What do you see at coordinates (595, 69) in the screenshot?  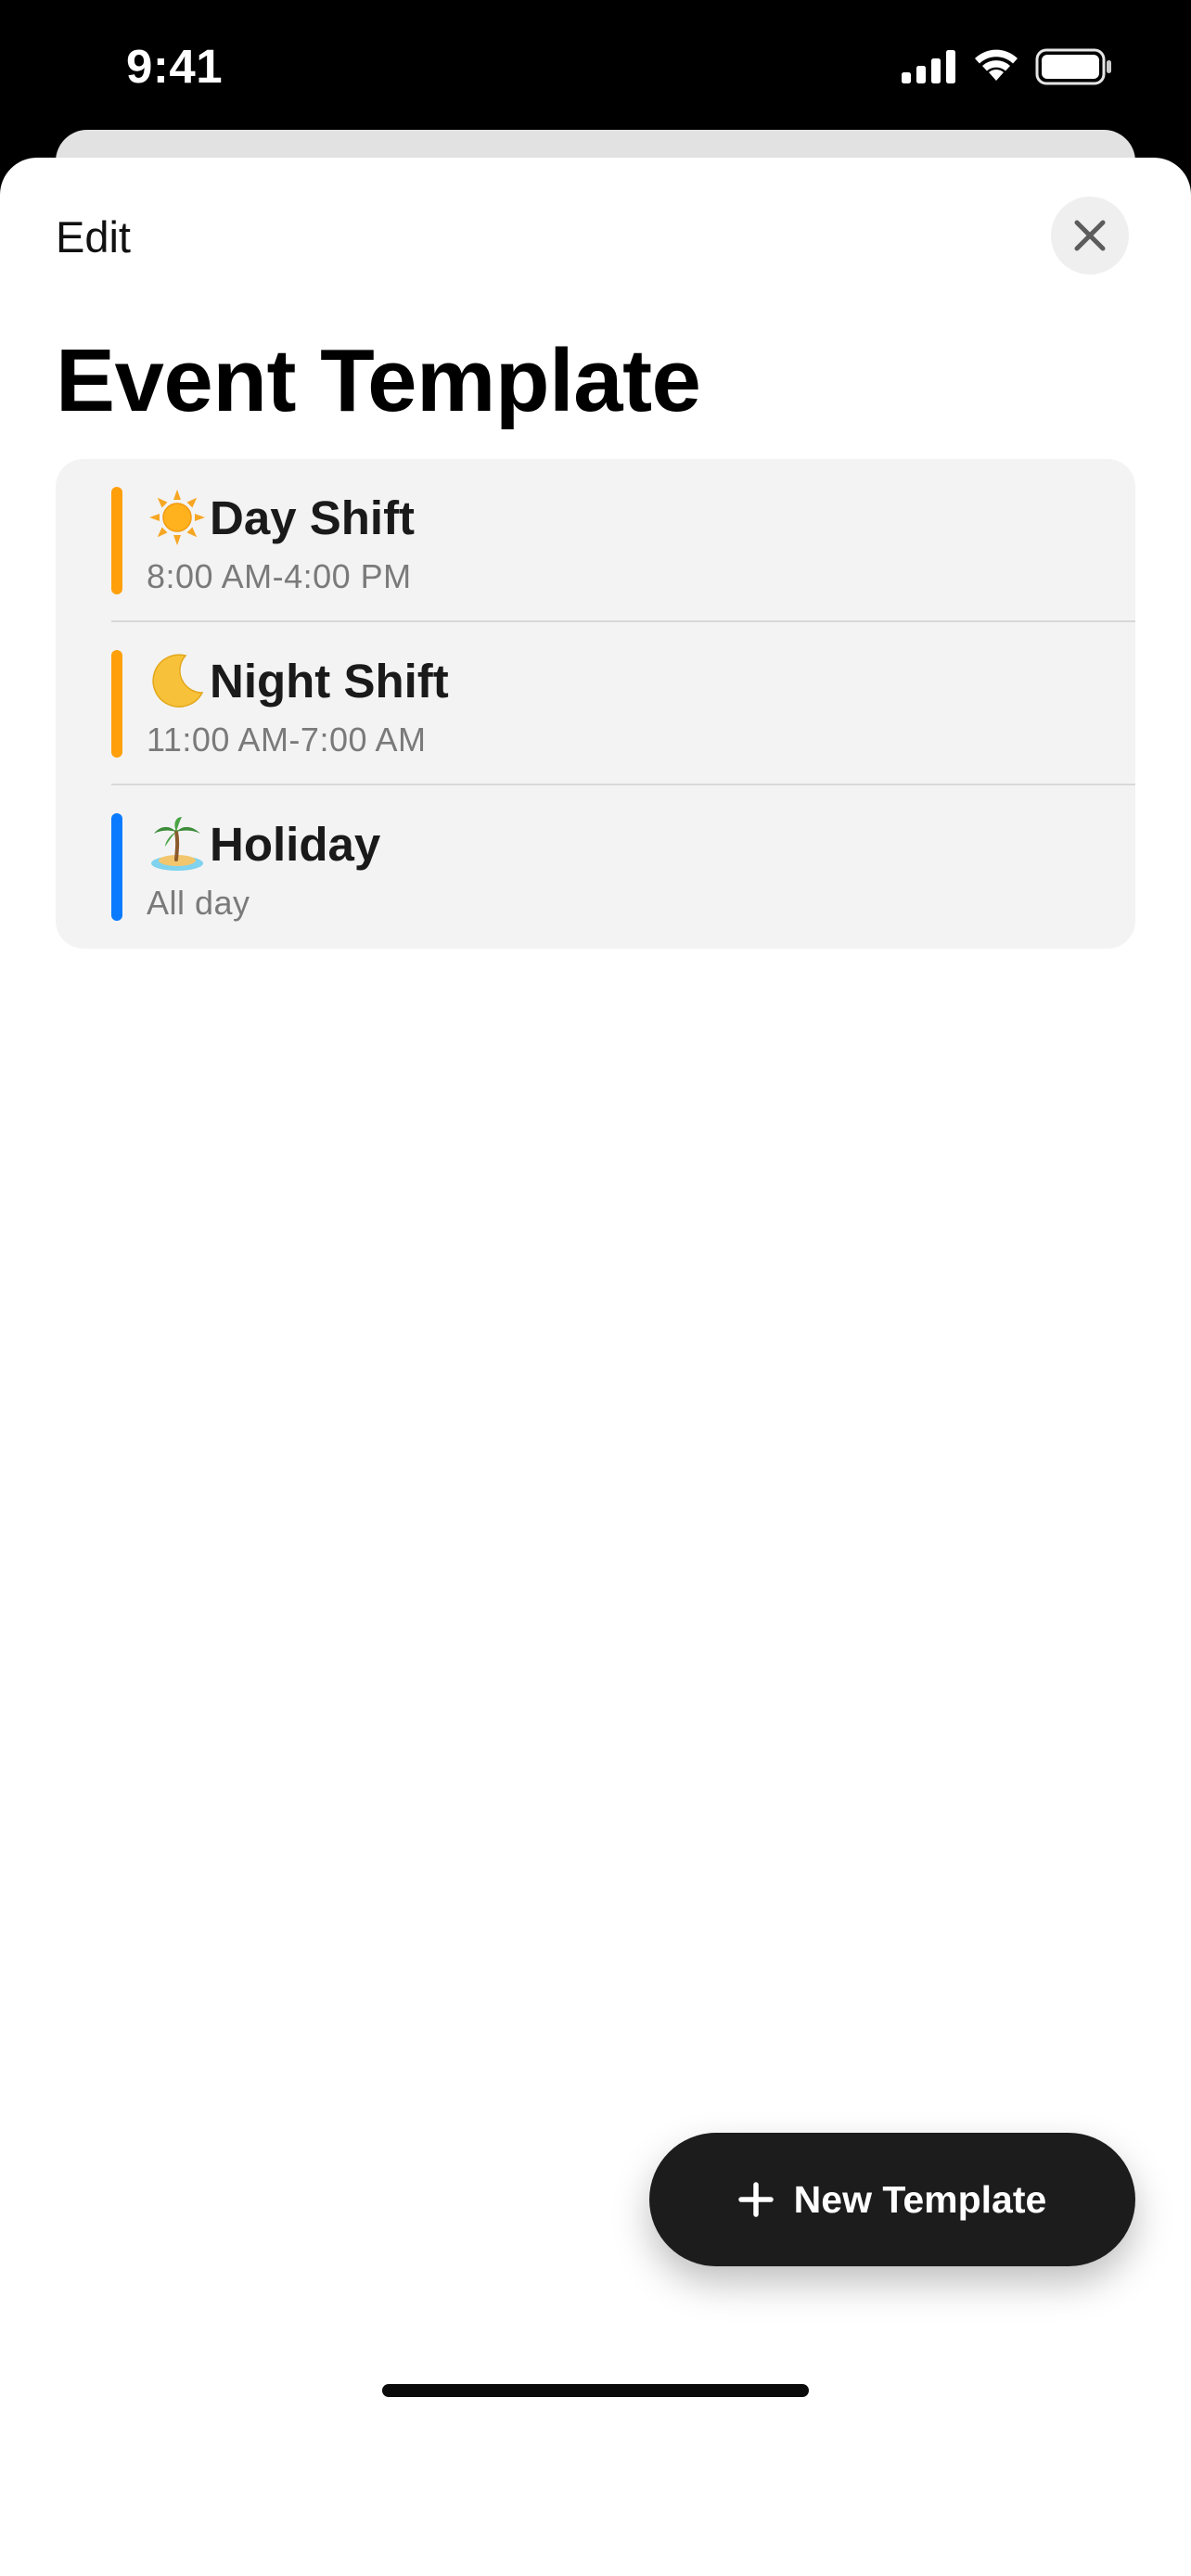 I see `status-bar: 9:41` at bounding box center [595, 69].